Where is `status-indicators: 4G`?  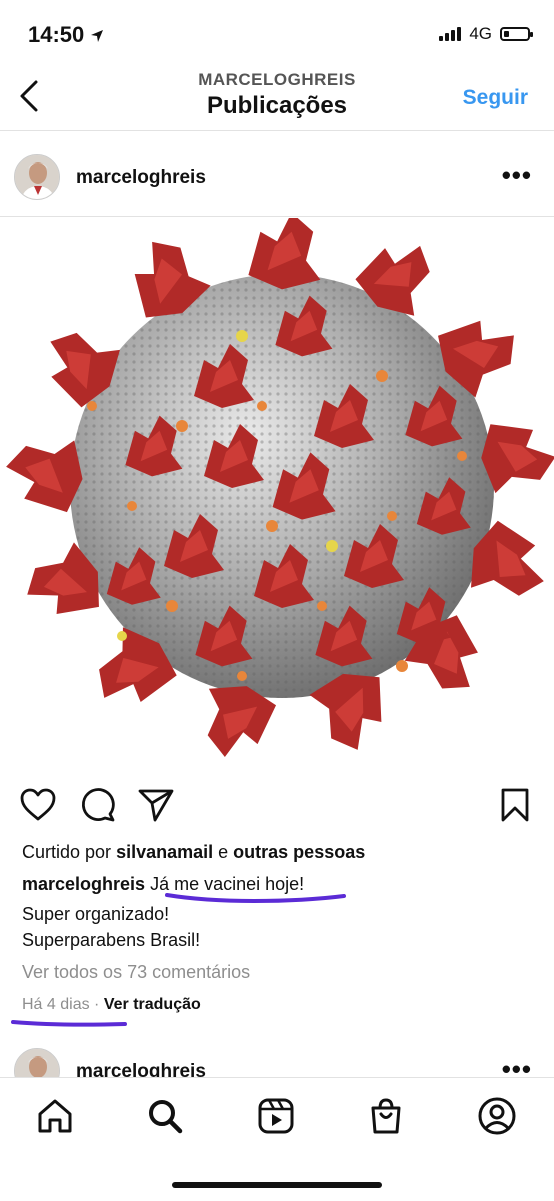
status-indicators: 4G is located at coordinates (486, 34).